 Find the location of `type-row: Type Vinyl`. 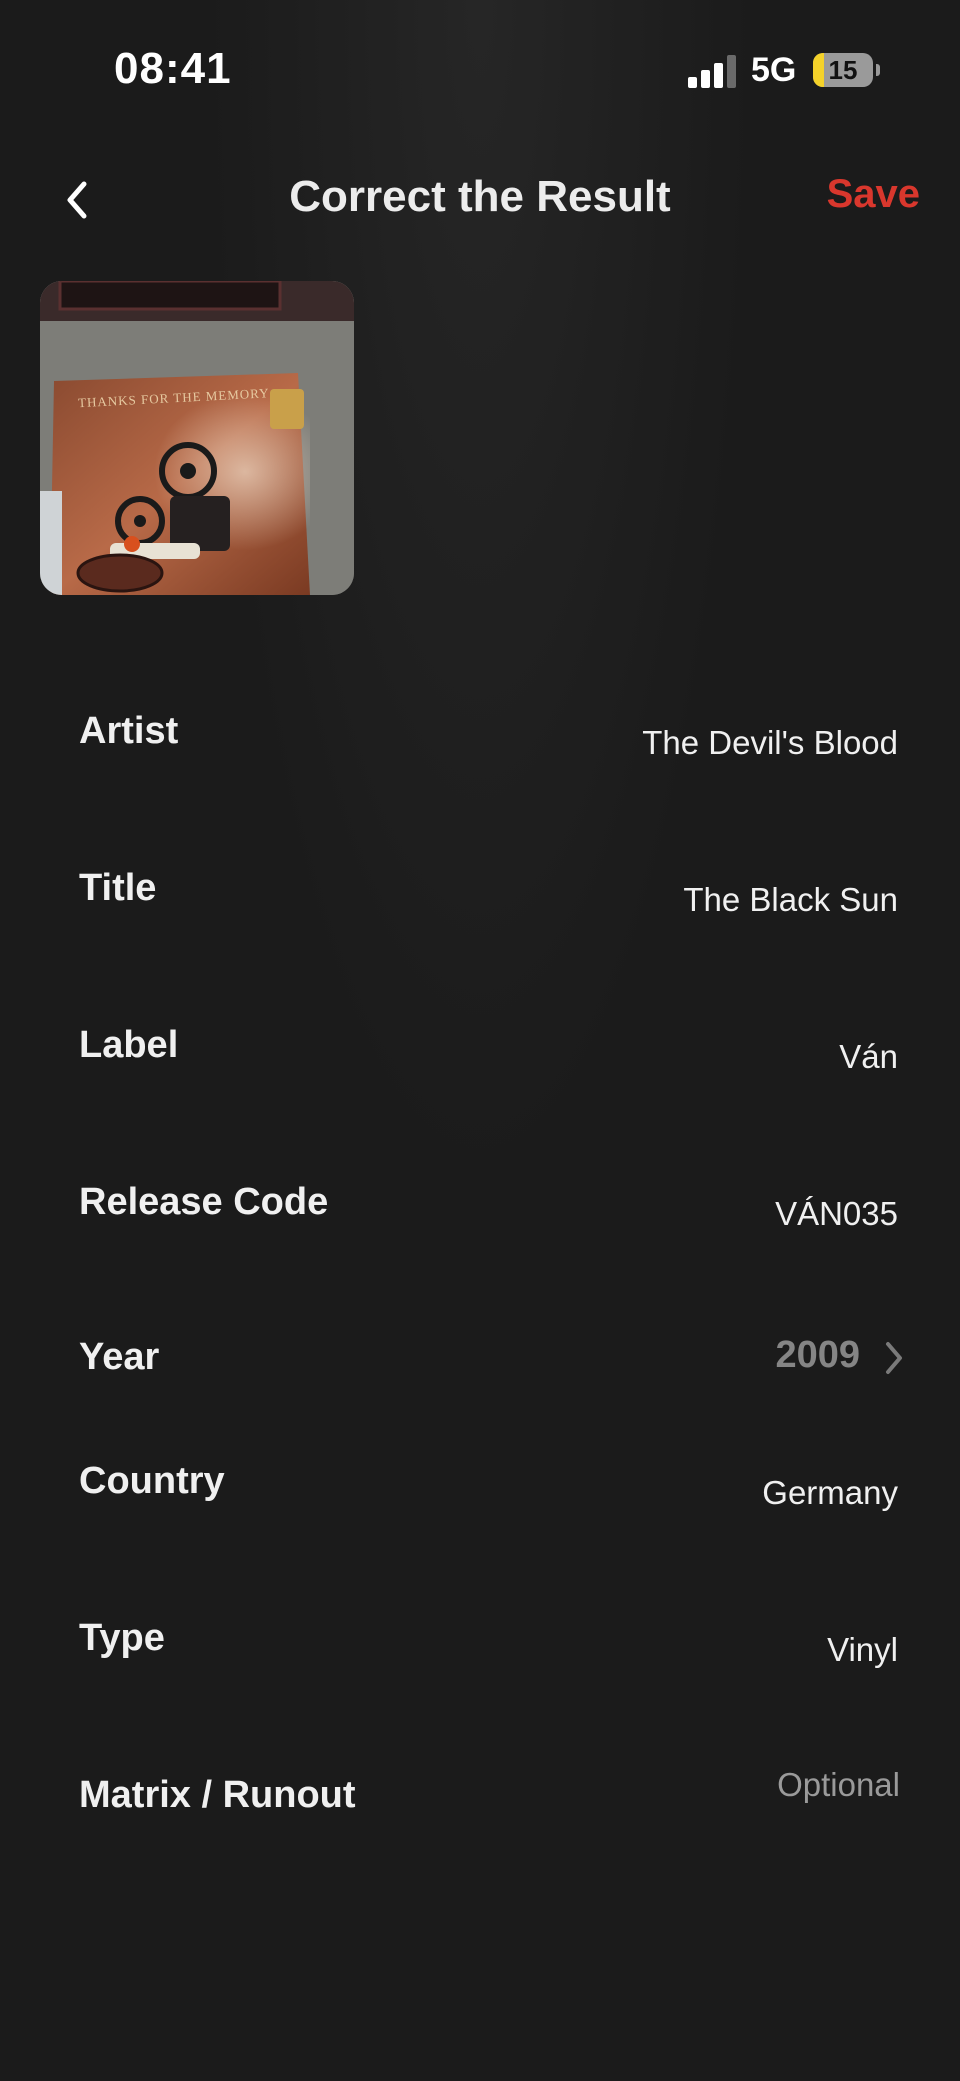

type-row: Type Vinyl is located at coordinates (480, 1667).